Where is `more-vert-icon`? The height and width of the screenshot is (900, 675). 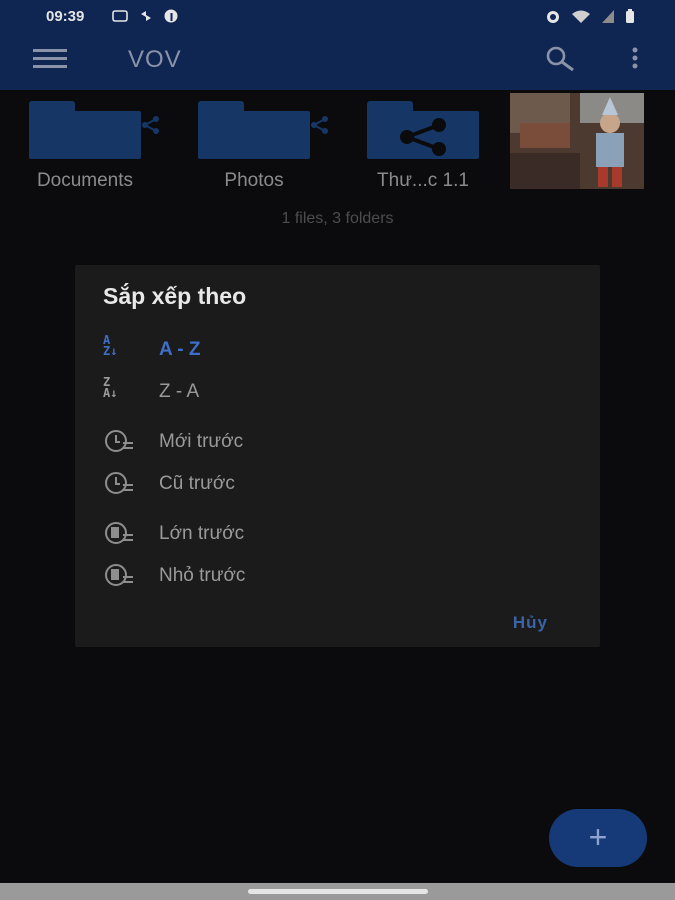
more-vert-icon is located at coordinates (635, 59).